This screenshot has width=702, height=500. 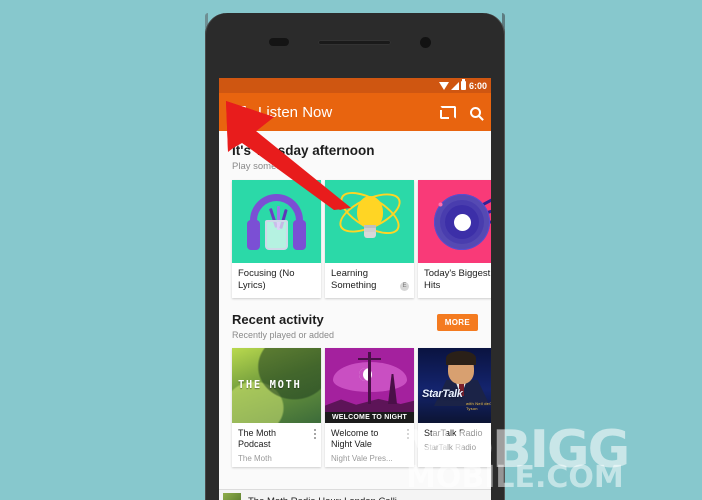 What do you see at coordinates (448, 112) in the screenshot?
I see `cast-icon` at bounding box center [448, 112].